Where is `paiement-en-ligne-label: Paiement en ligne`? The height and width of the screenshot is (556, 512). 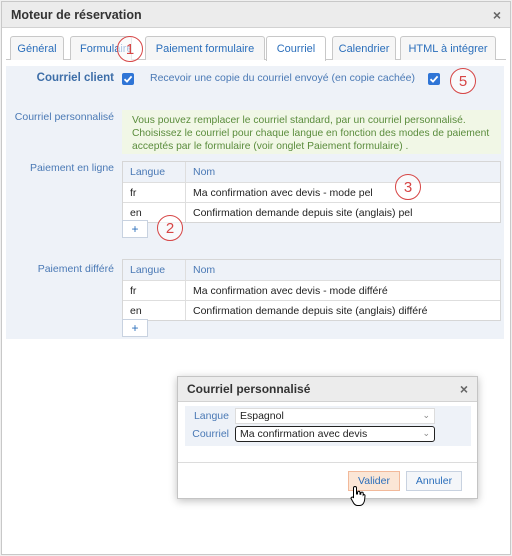 paiement-en-ligne-label: Paiement en ligne is located at coordinates (71, 168).